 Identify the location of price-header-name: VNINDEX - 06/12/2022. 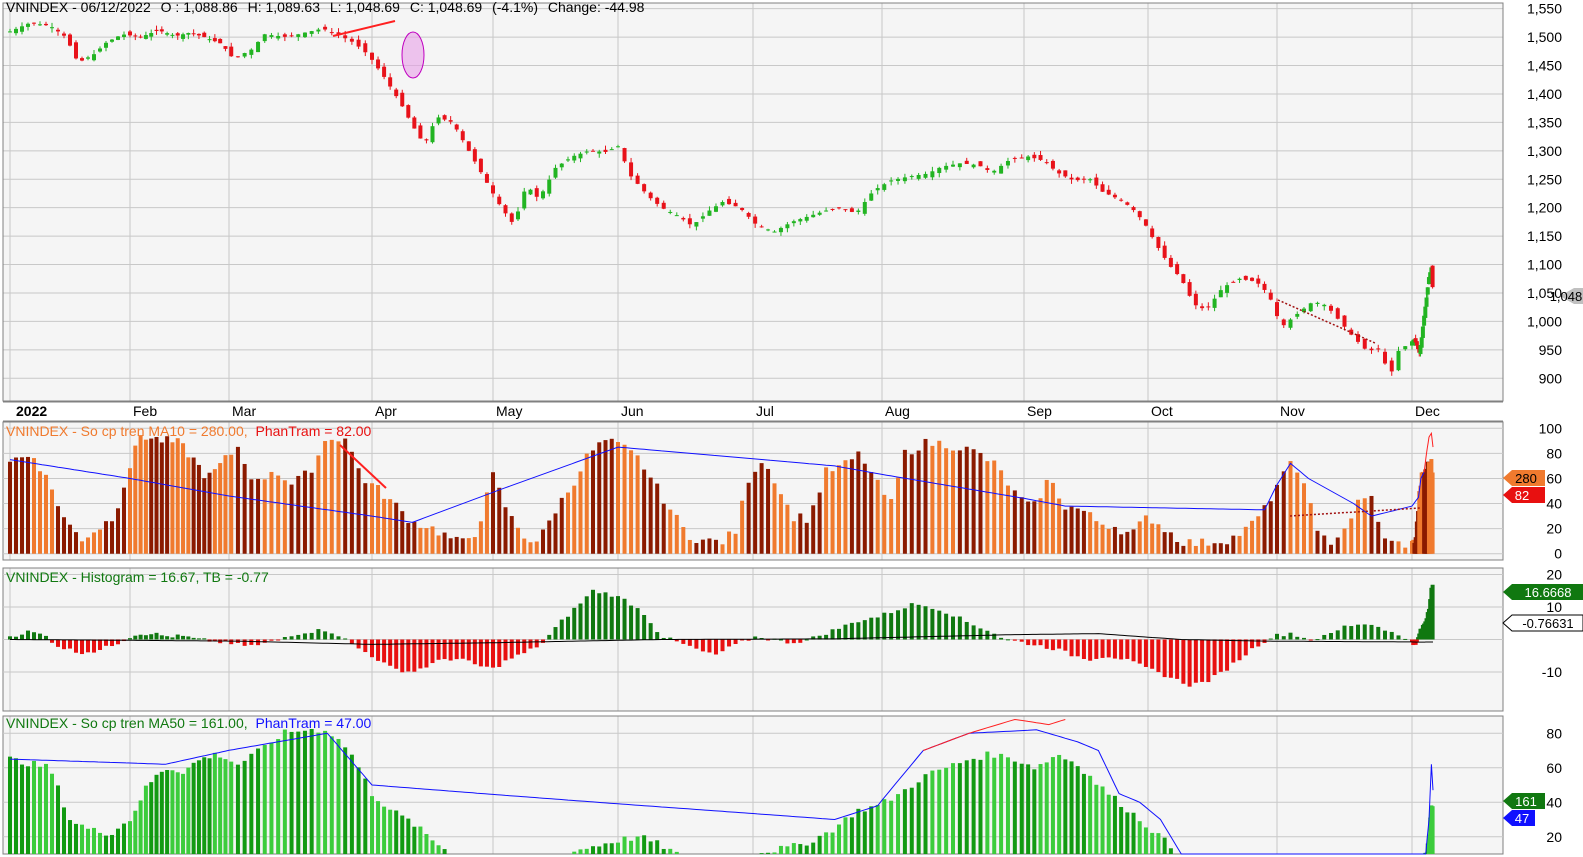
(78, 7).